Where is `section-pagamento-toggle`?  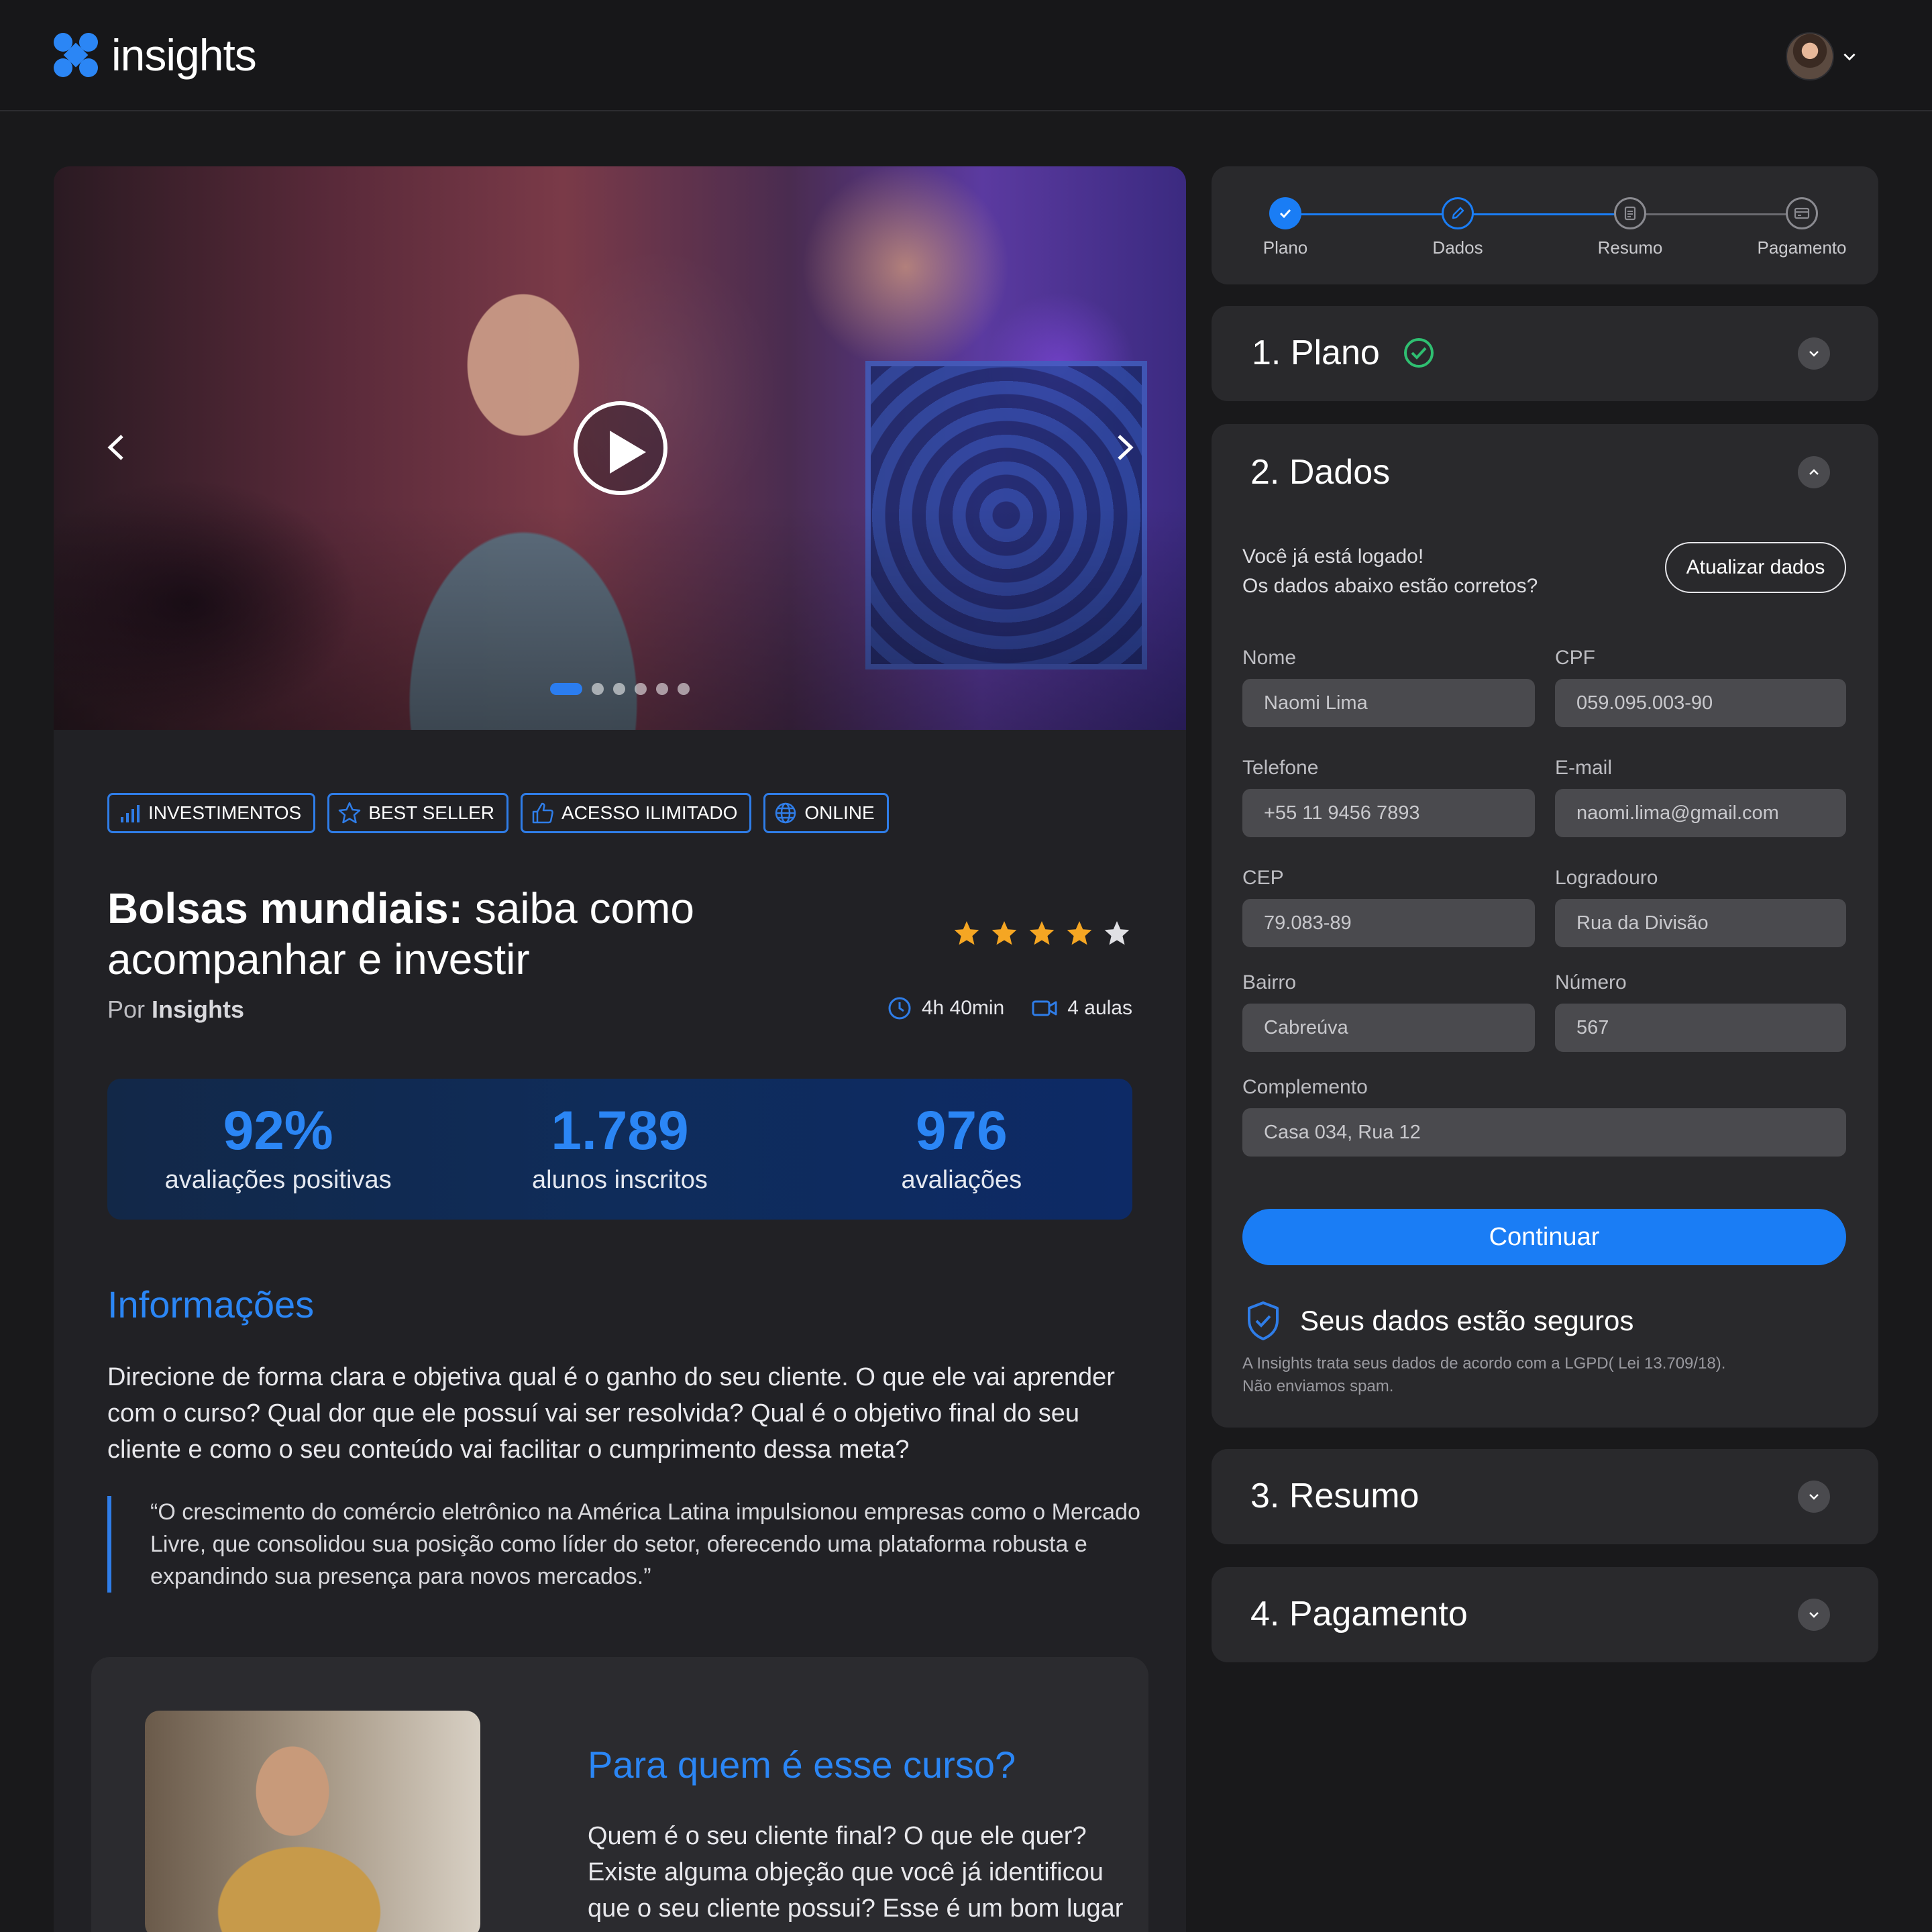 section-pagamento-toggle is located at coordinates (1814, 1615).